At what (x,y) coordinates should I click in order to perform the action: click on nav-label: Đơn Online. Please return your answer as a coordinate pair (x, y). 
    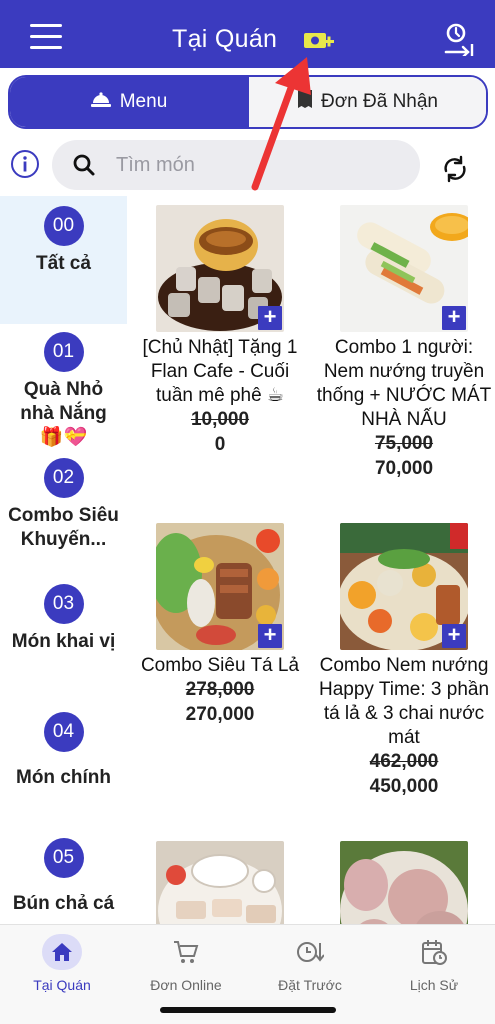
    Looking at the image, I should click on (186, 985).